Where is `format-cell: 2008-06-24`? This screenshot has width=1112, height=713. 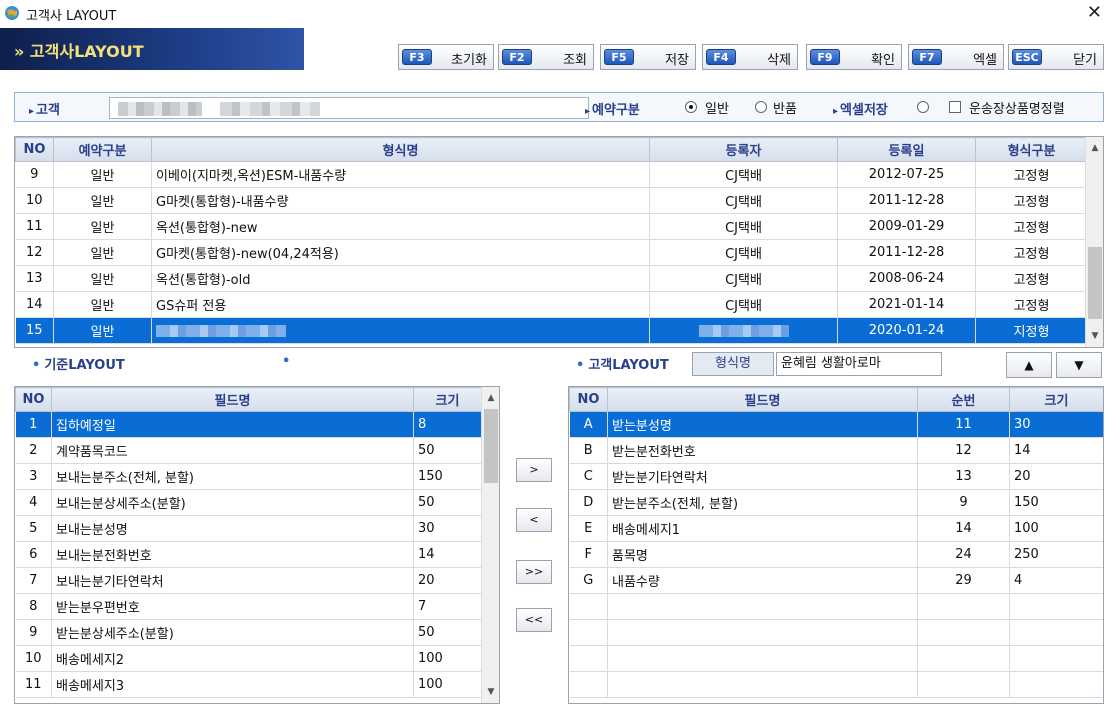
format-cell: 2008-06-24 is located at coordinates (906, 278).